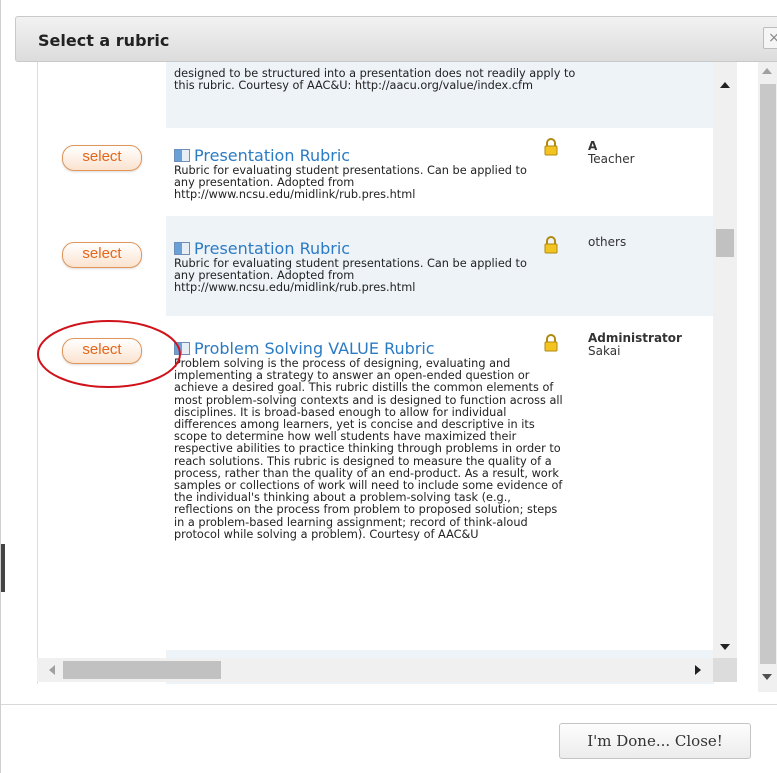 The image size is (777, 773). Describe the element at coordinates (104, 40) in the screenshot. I see `dialog-title: Select a rubric` at that location.